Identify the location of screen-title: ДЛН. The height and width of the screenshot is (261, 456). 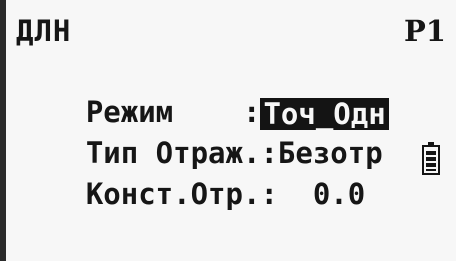
(44, 31).